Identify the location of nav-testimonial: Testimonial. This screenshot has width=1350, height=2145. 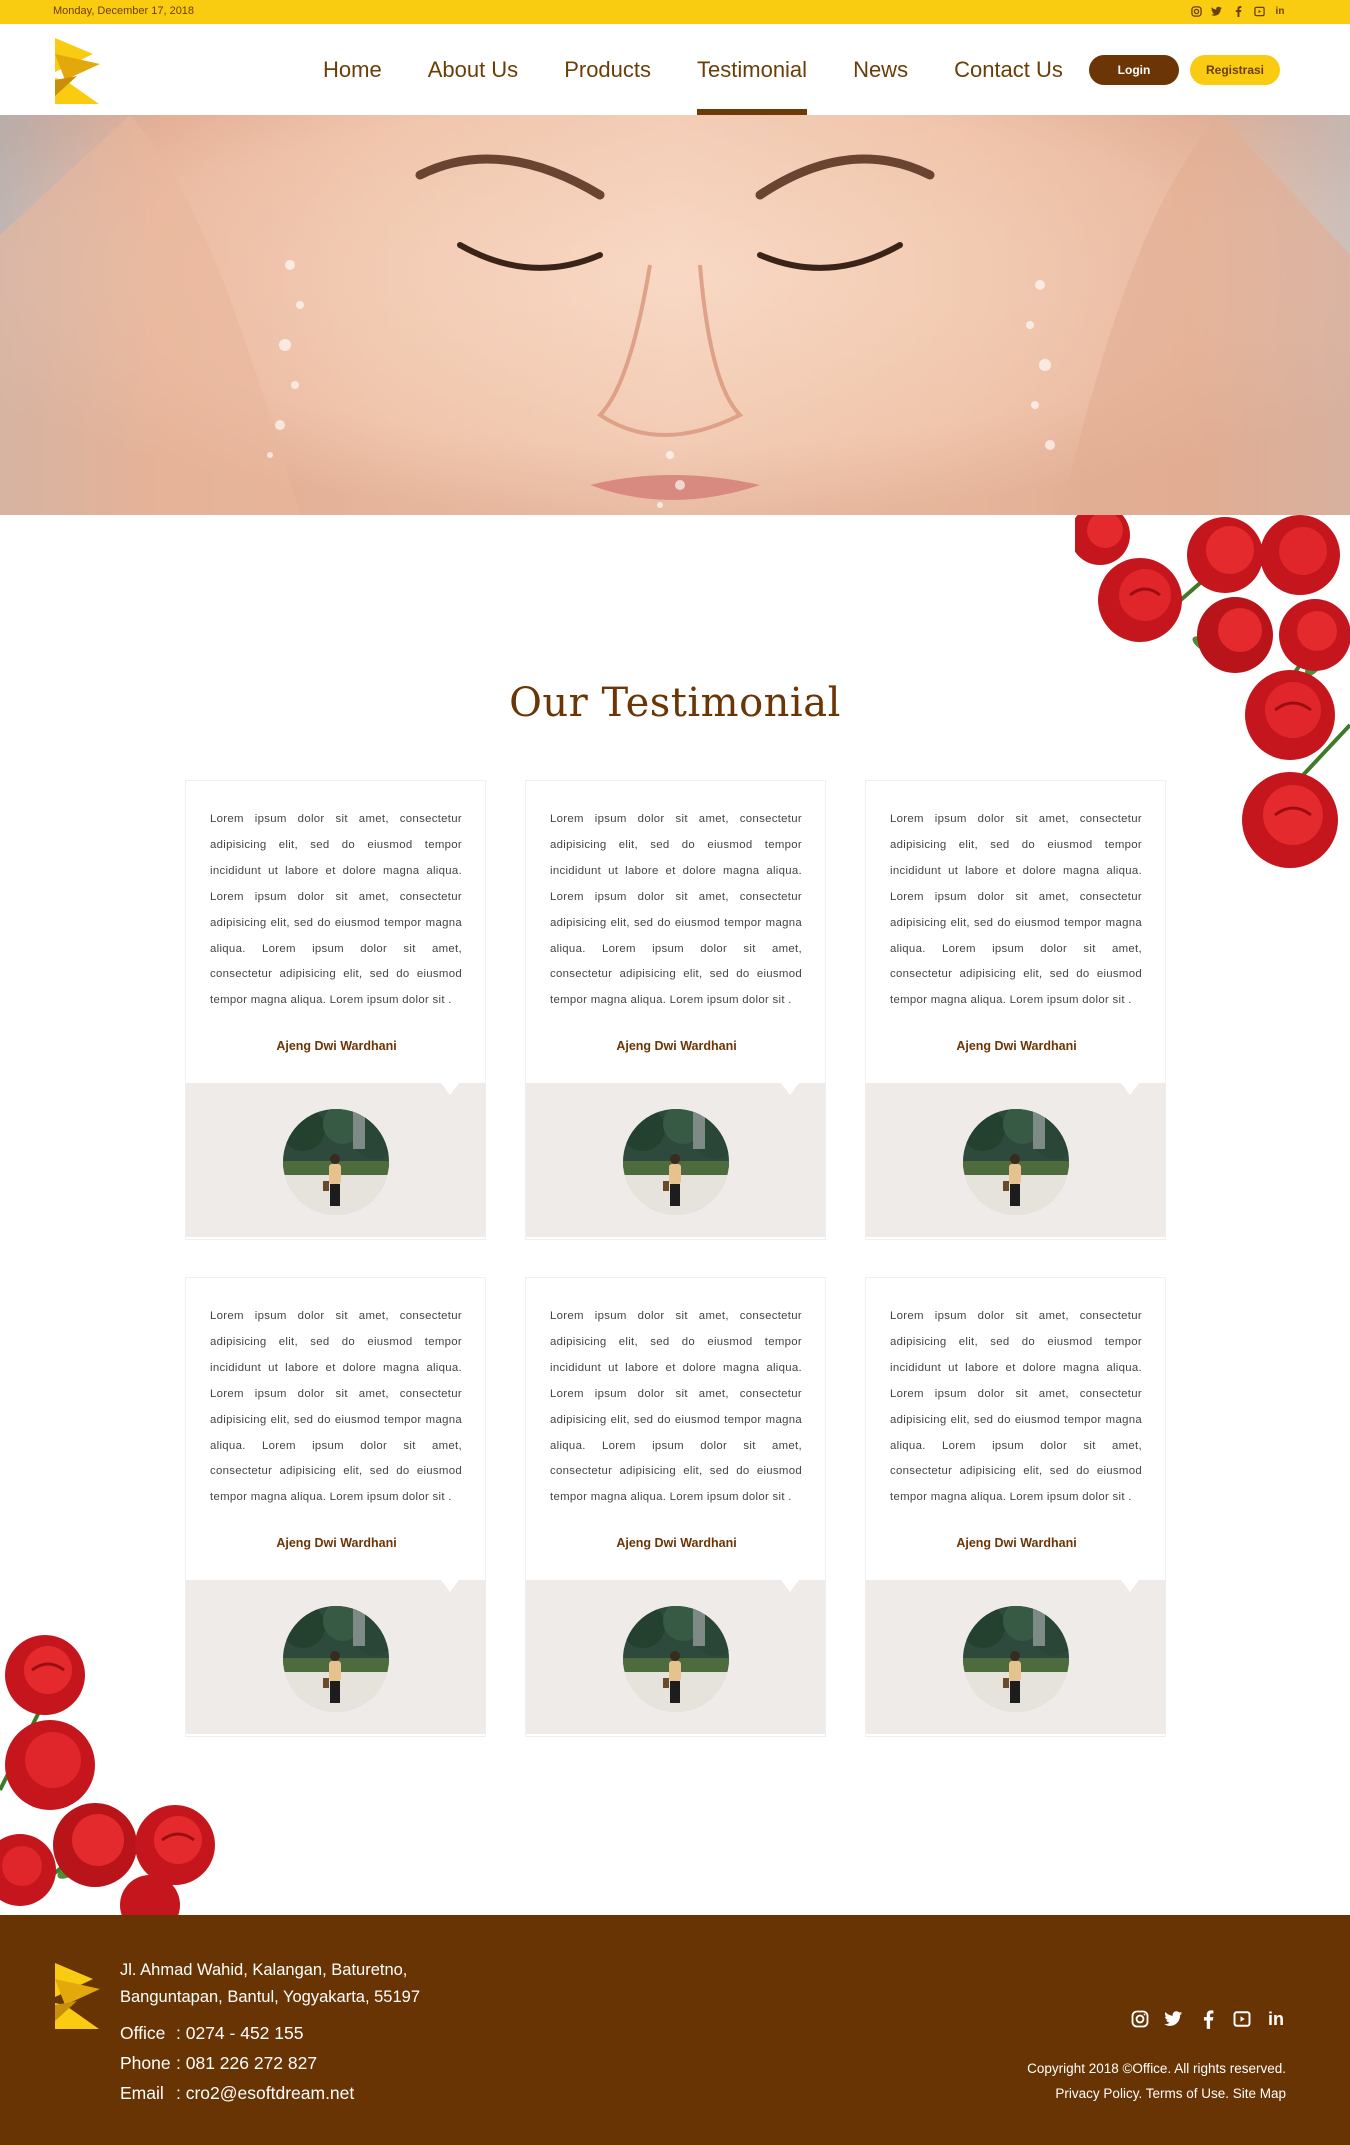
(752, 69).